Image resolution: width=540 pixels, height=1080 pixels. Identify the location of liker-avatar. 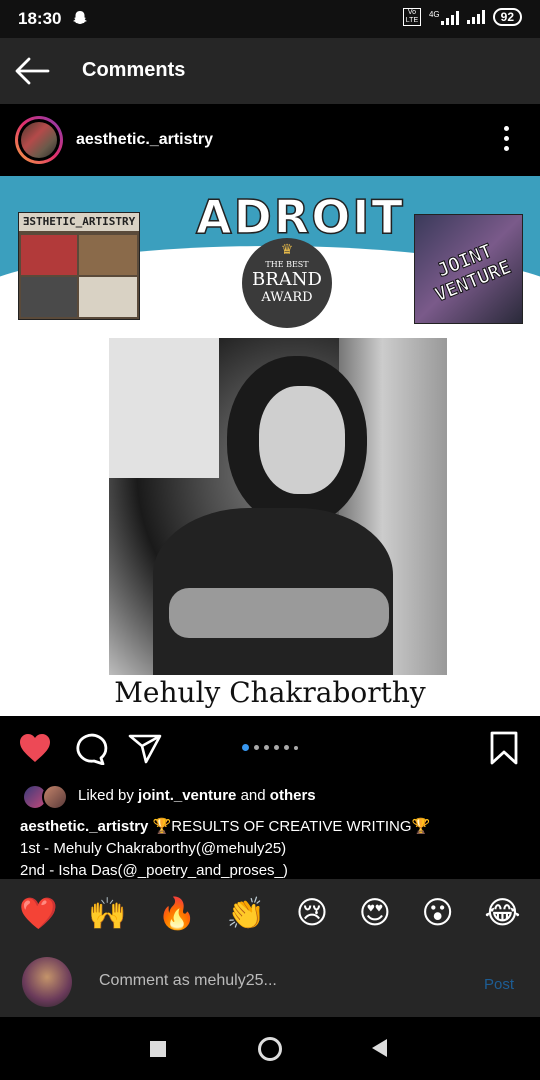
(55, 797).